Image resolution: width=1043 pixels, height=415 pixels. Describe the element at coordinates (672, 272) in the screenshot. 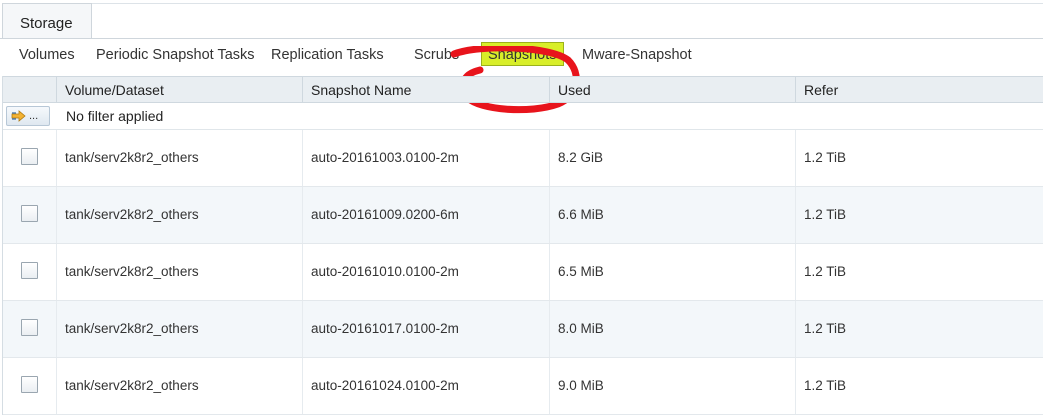

I see `cell-used: 6.5 MiB` at that location.